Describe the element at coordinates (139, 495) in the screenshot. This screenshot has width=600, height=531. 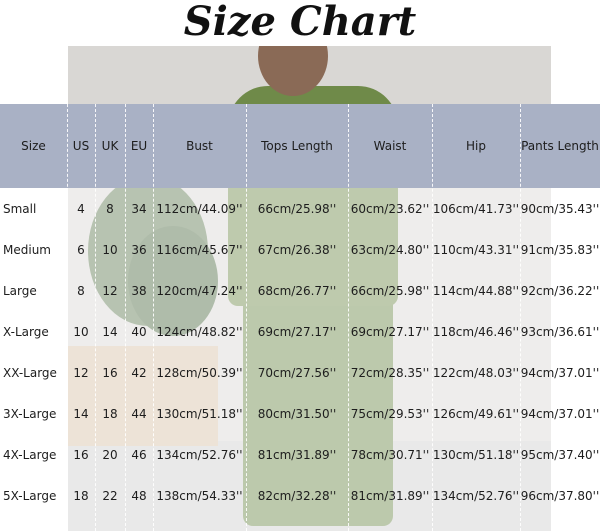
I see `table-cell: 48` at that location.